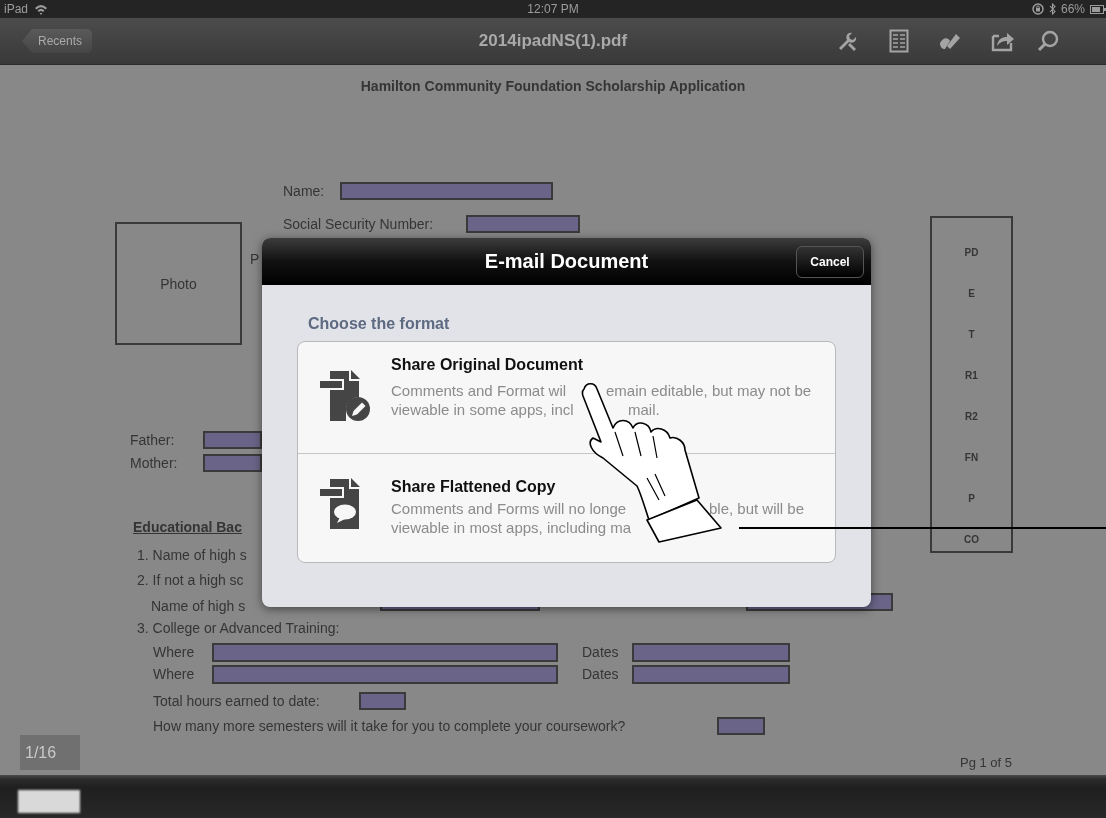 The image size is (1106, 818). What do you see at coordinates (511, 527) in the screenshot?
I see `option-description: viewable in most apps, including ma` at bounding box center [511, 527].